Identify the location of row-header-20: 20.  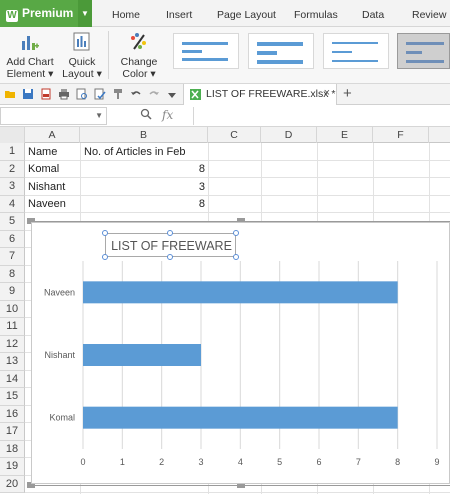
(12, 484).